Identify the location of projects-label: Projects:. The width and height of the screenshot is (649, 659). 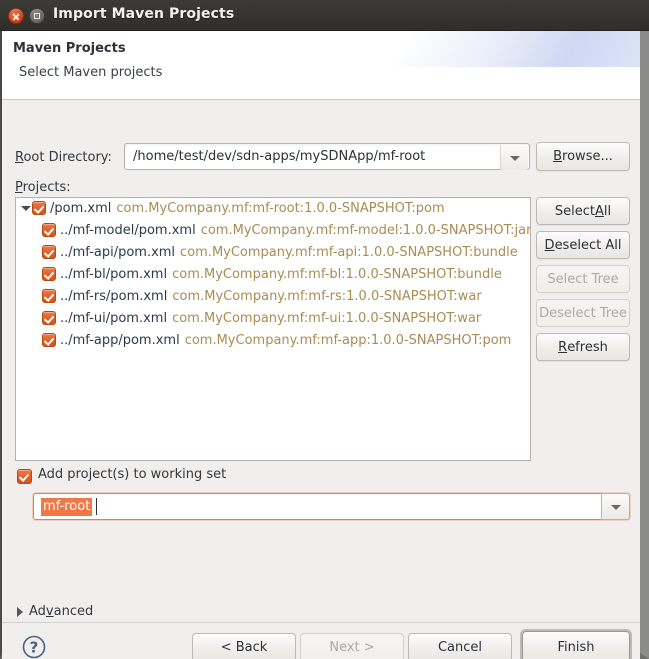
(43, 187).